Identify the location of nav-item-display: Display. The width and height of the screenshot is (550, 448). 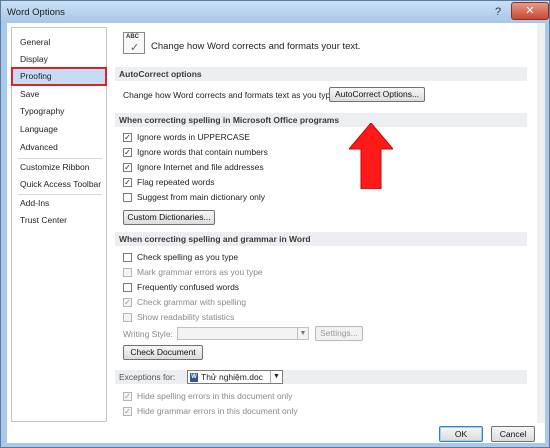
(59, 59).